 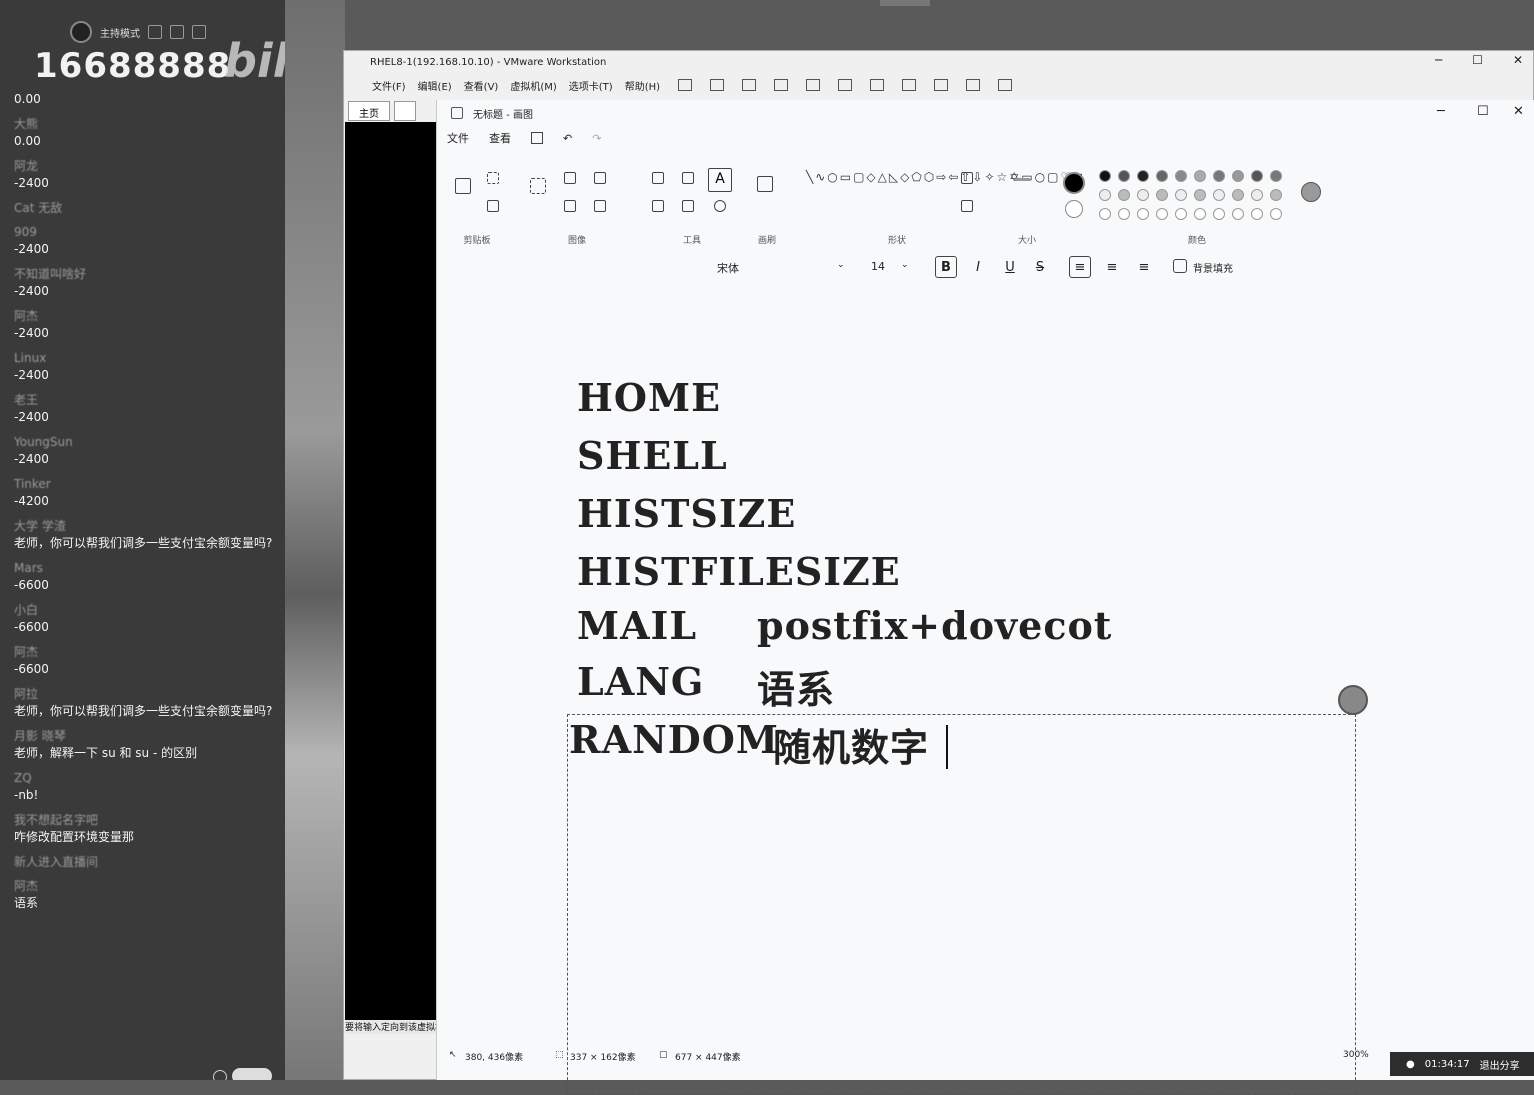 I want to click on menu-file: 文件(F), so click(x=389, y=85).